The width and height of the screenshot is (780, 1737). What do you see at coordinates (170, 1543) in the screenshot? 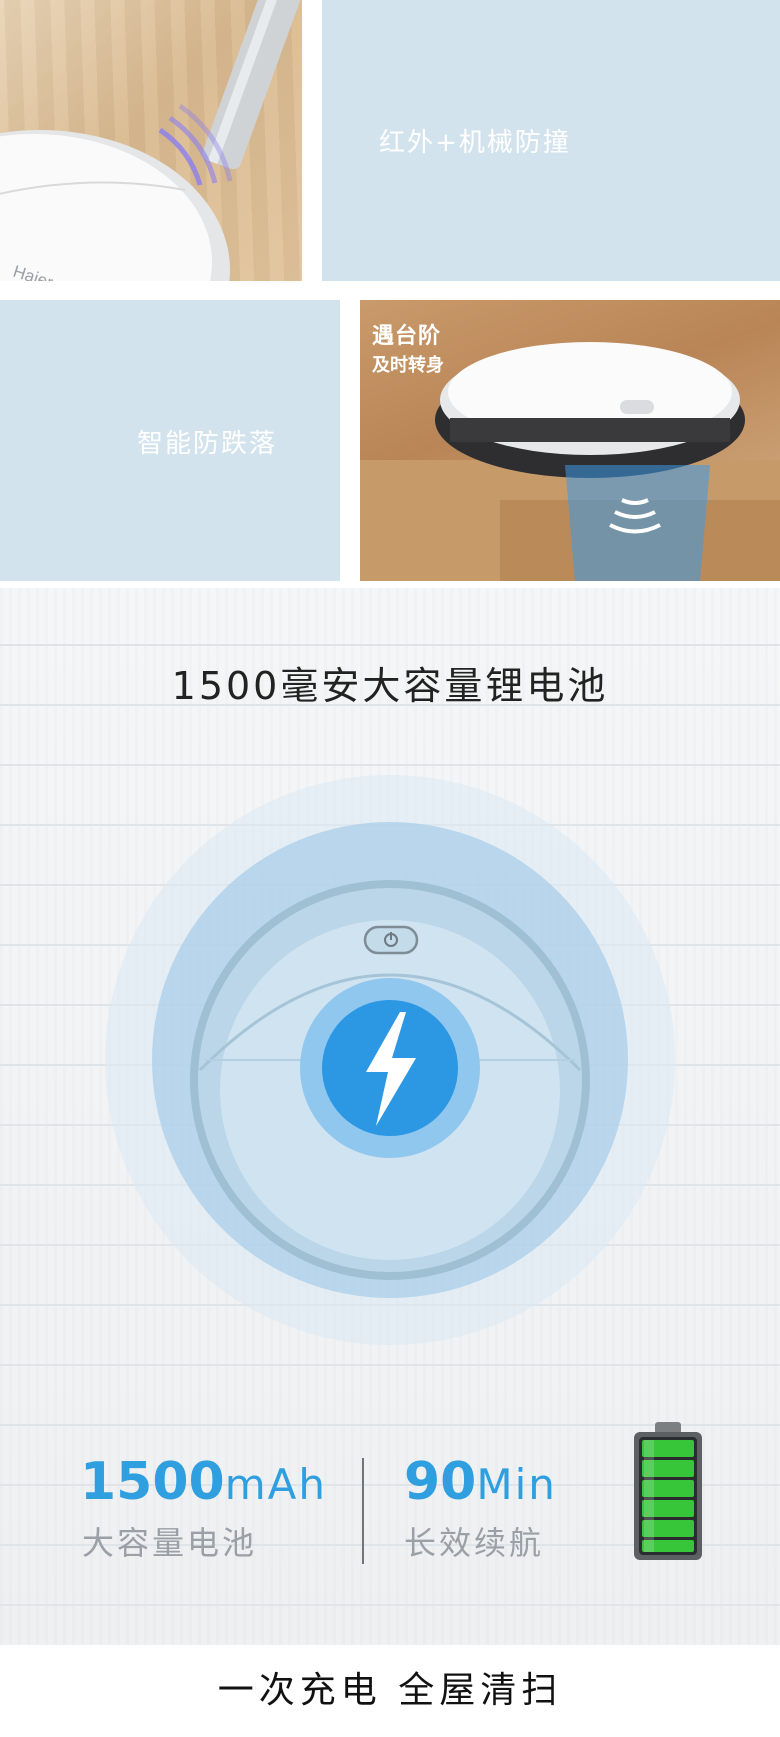
I see `capacity-label: 大容量电池` at bounding box center [170, 1543].